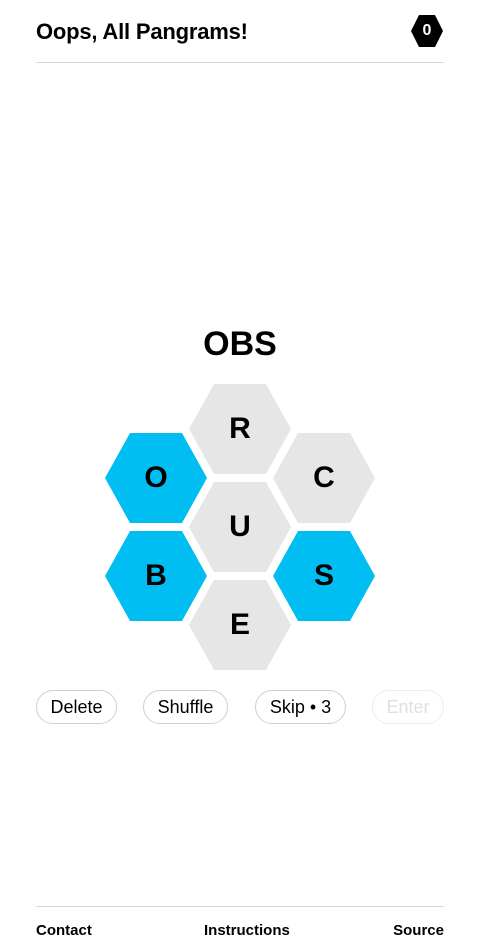 Image resolution: width=480 pixels, height=952 pixels. Describe the element at coordinates (247, 931) in the screenshot. I see `instructions-link: Instructions` at that location.